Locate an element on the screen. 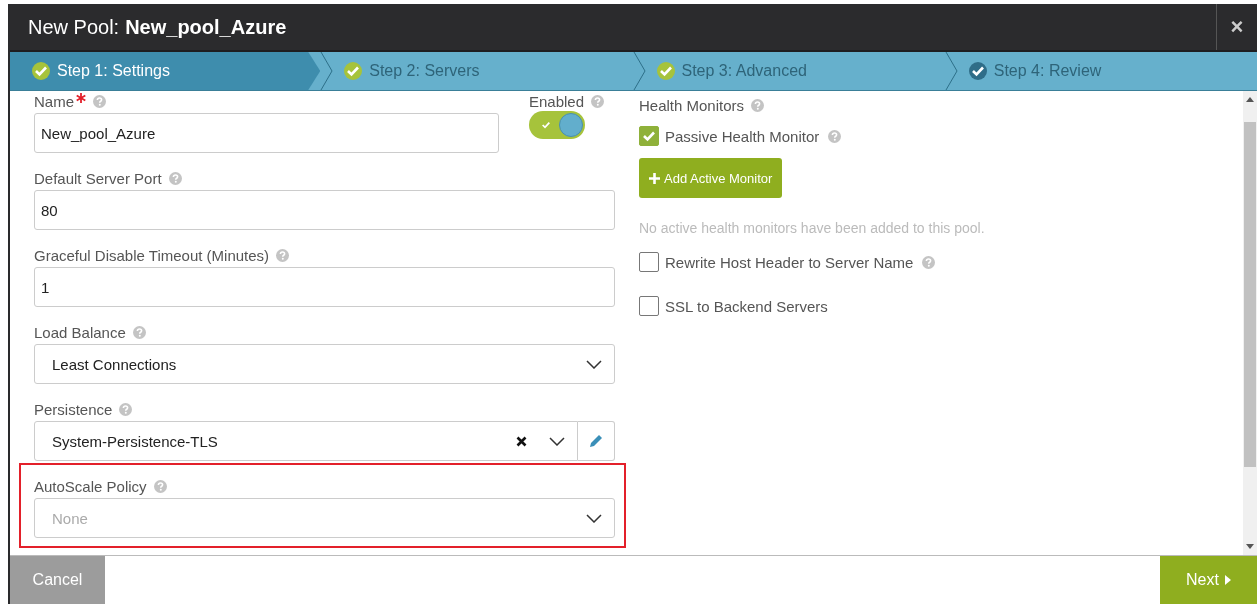 The image size is (1257, 604). section-label: Health Monitors is located at coordinates (692, 105).